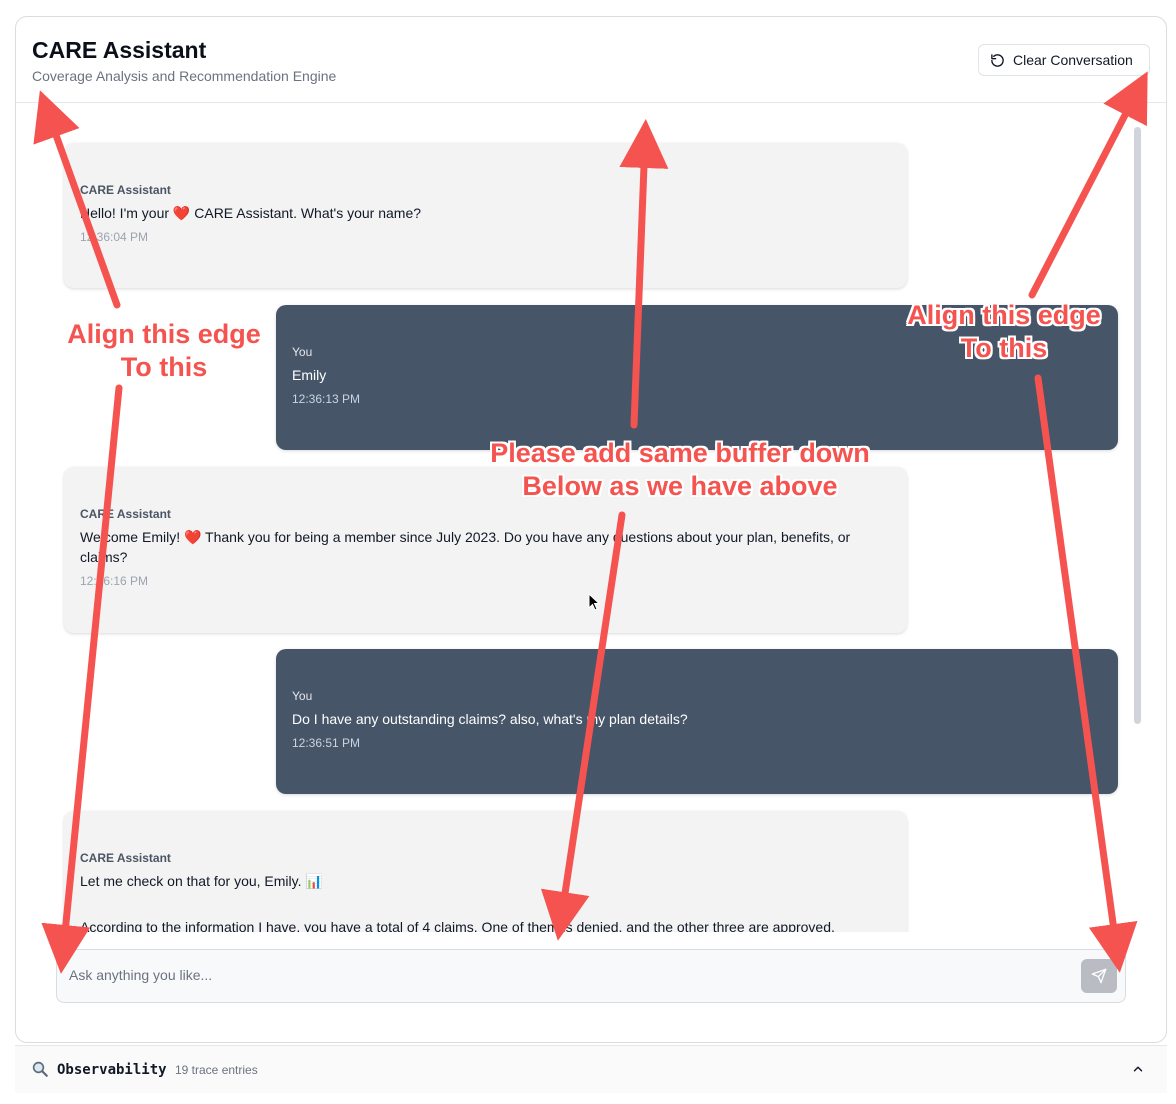 This screenshot has height=1104, width=1176. What do you see at coordinates (594, 602) in the screenshot?
I see `mouse-cursor-icon` at bounding box center [594, 602].